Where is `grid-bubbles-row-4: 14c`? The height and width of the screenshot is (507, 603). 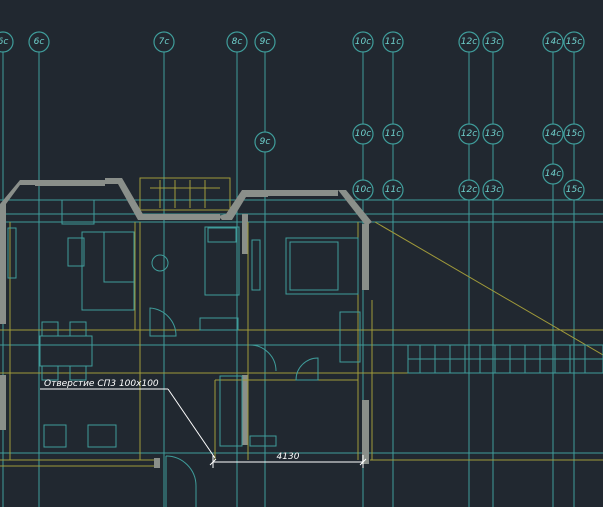
grid-bubbles-row-4: 14c is located at coordinates (553, 174).